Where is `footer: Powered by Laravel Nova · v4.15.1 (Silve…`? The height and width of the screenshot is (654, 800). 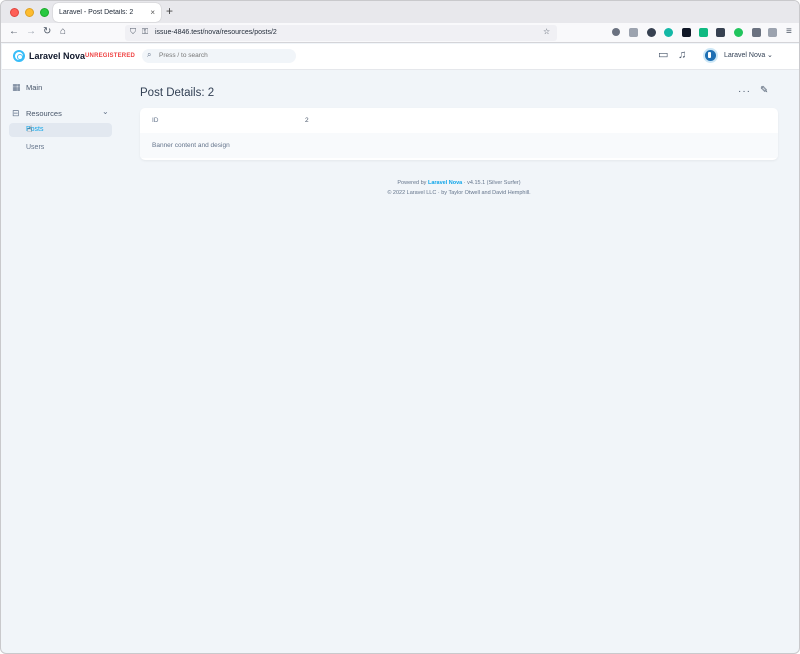
footer: Powered by Laravel Nova · v4.15.1 (Silve… is located at coordinates (459, 188).